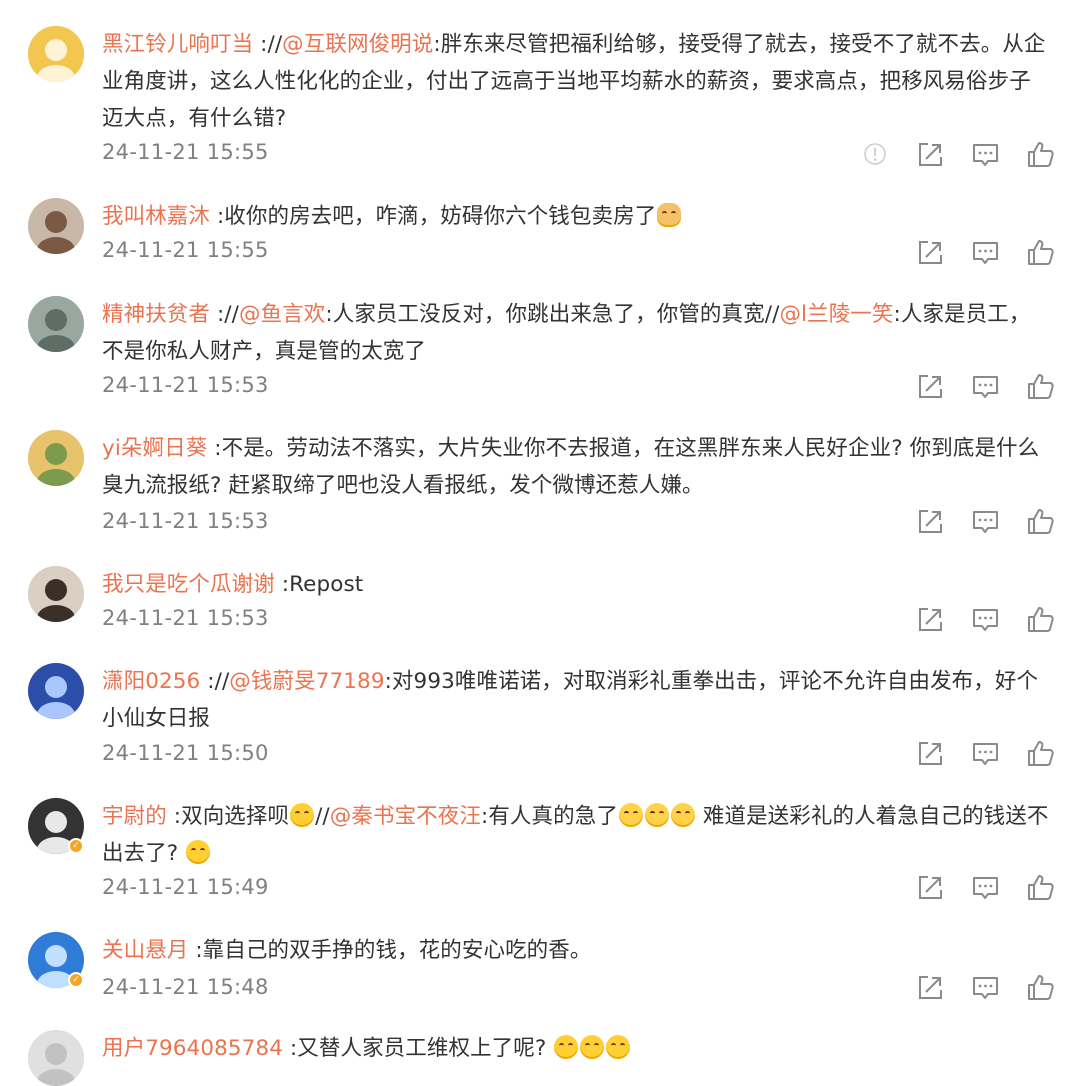  What do you see at coordinates (156, 314) in the screenshot?
I see `username-link: 精神扶贫者` at bounding box center [156, 314].